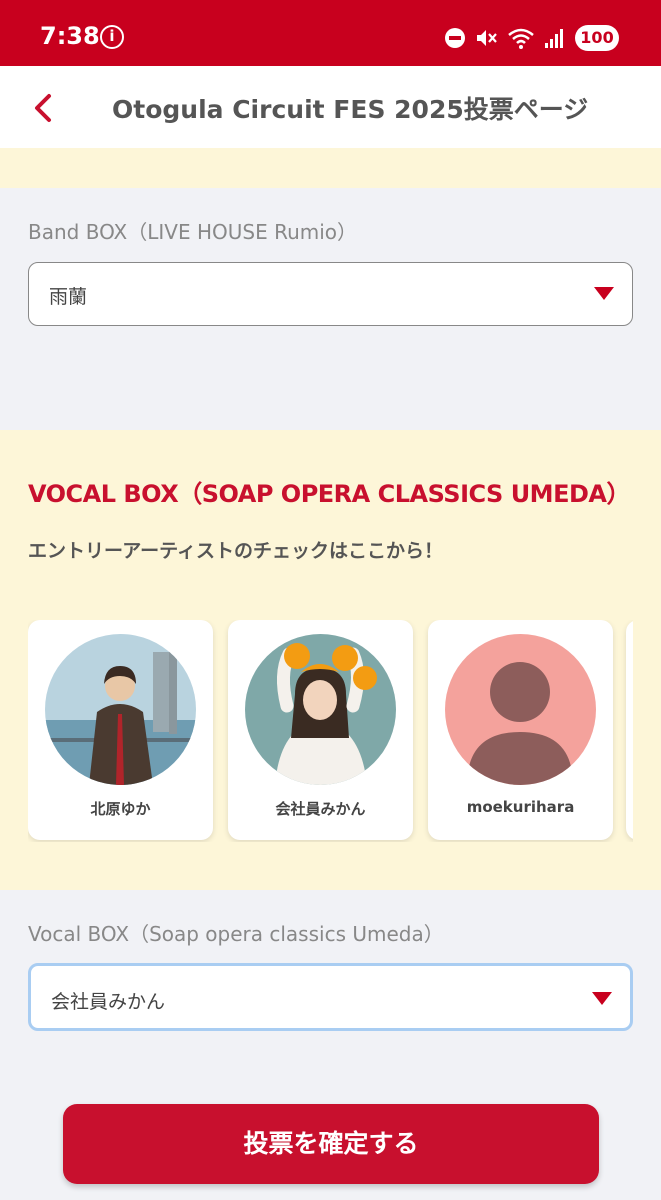 The height and width of the screenshot is (1200, 661). Describe the element at coordinates (597, 38) in the screenshot. I see `battery-icon: 100` at that location.